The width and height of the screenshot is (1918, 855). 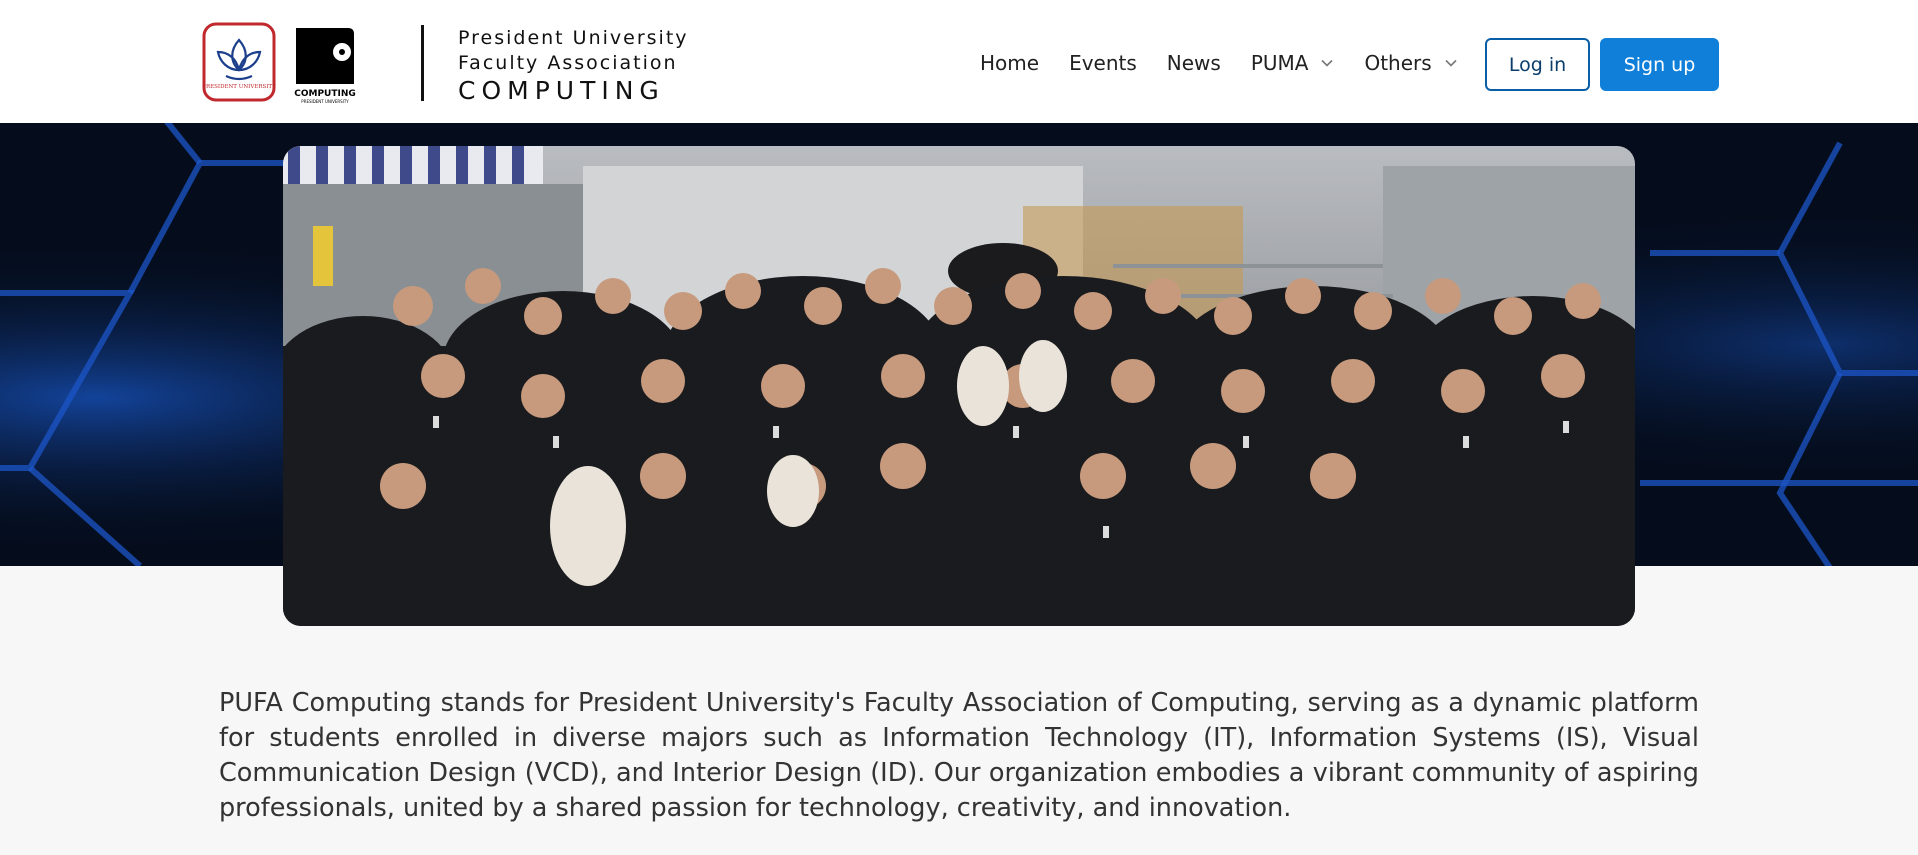 I want to click on brand-line-computing: COMPUTING, so click(x=561, y=90).